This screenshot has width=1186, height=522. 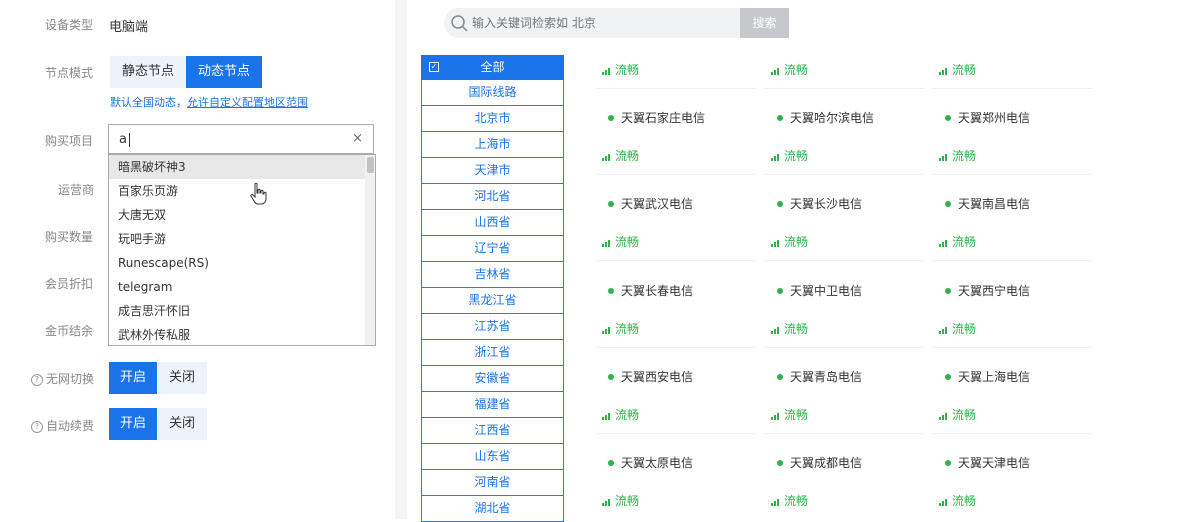 I want to click on node-item: 天翼中卫电信, so click(x=819, y=290).